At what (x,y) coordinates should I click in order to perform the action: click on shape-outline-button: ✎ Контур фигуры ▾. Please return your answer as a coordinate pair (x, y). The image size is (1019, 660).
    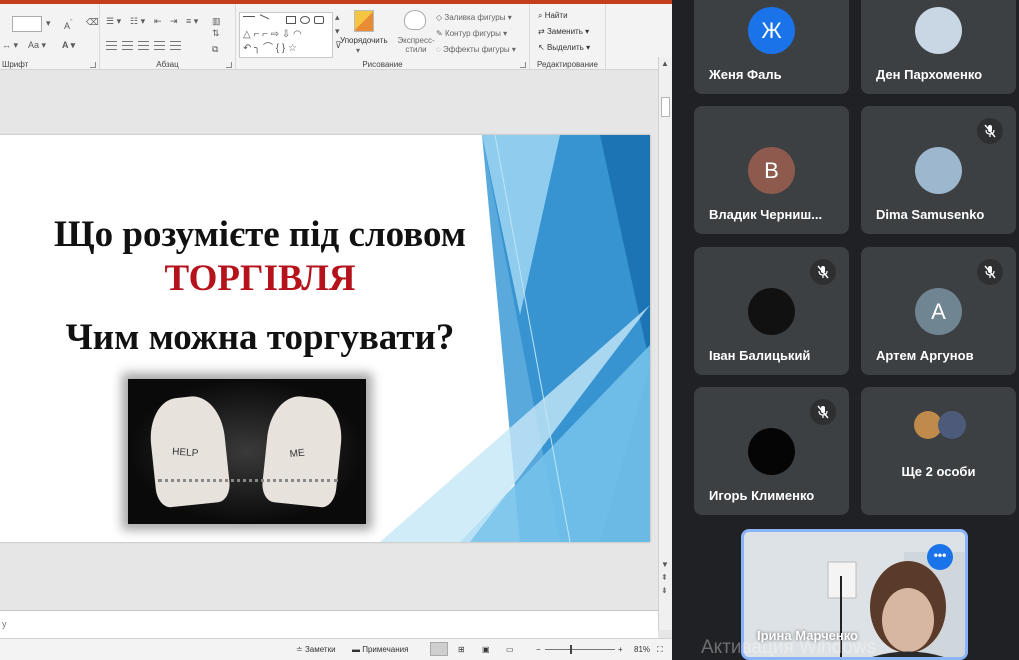
    Looking at the image, I should click on (471, 33).